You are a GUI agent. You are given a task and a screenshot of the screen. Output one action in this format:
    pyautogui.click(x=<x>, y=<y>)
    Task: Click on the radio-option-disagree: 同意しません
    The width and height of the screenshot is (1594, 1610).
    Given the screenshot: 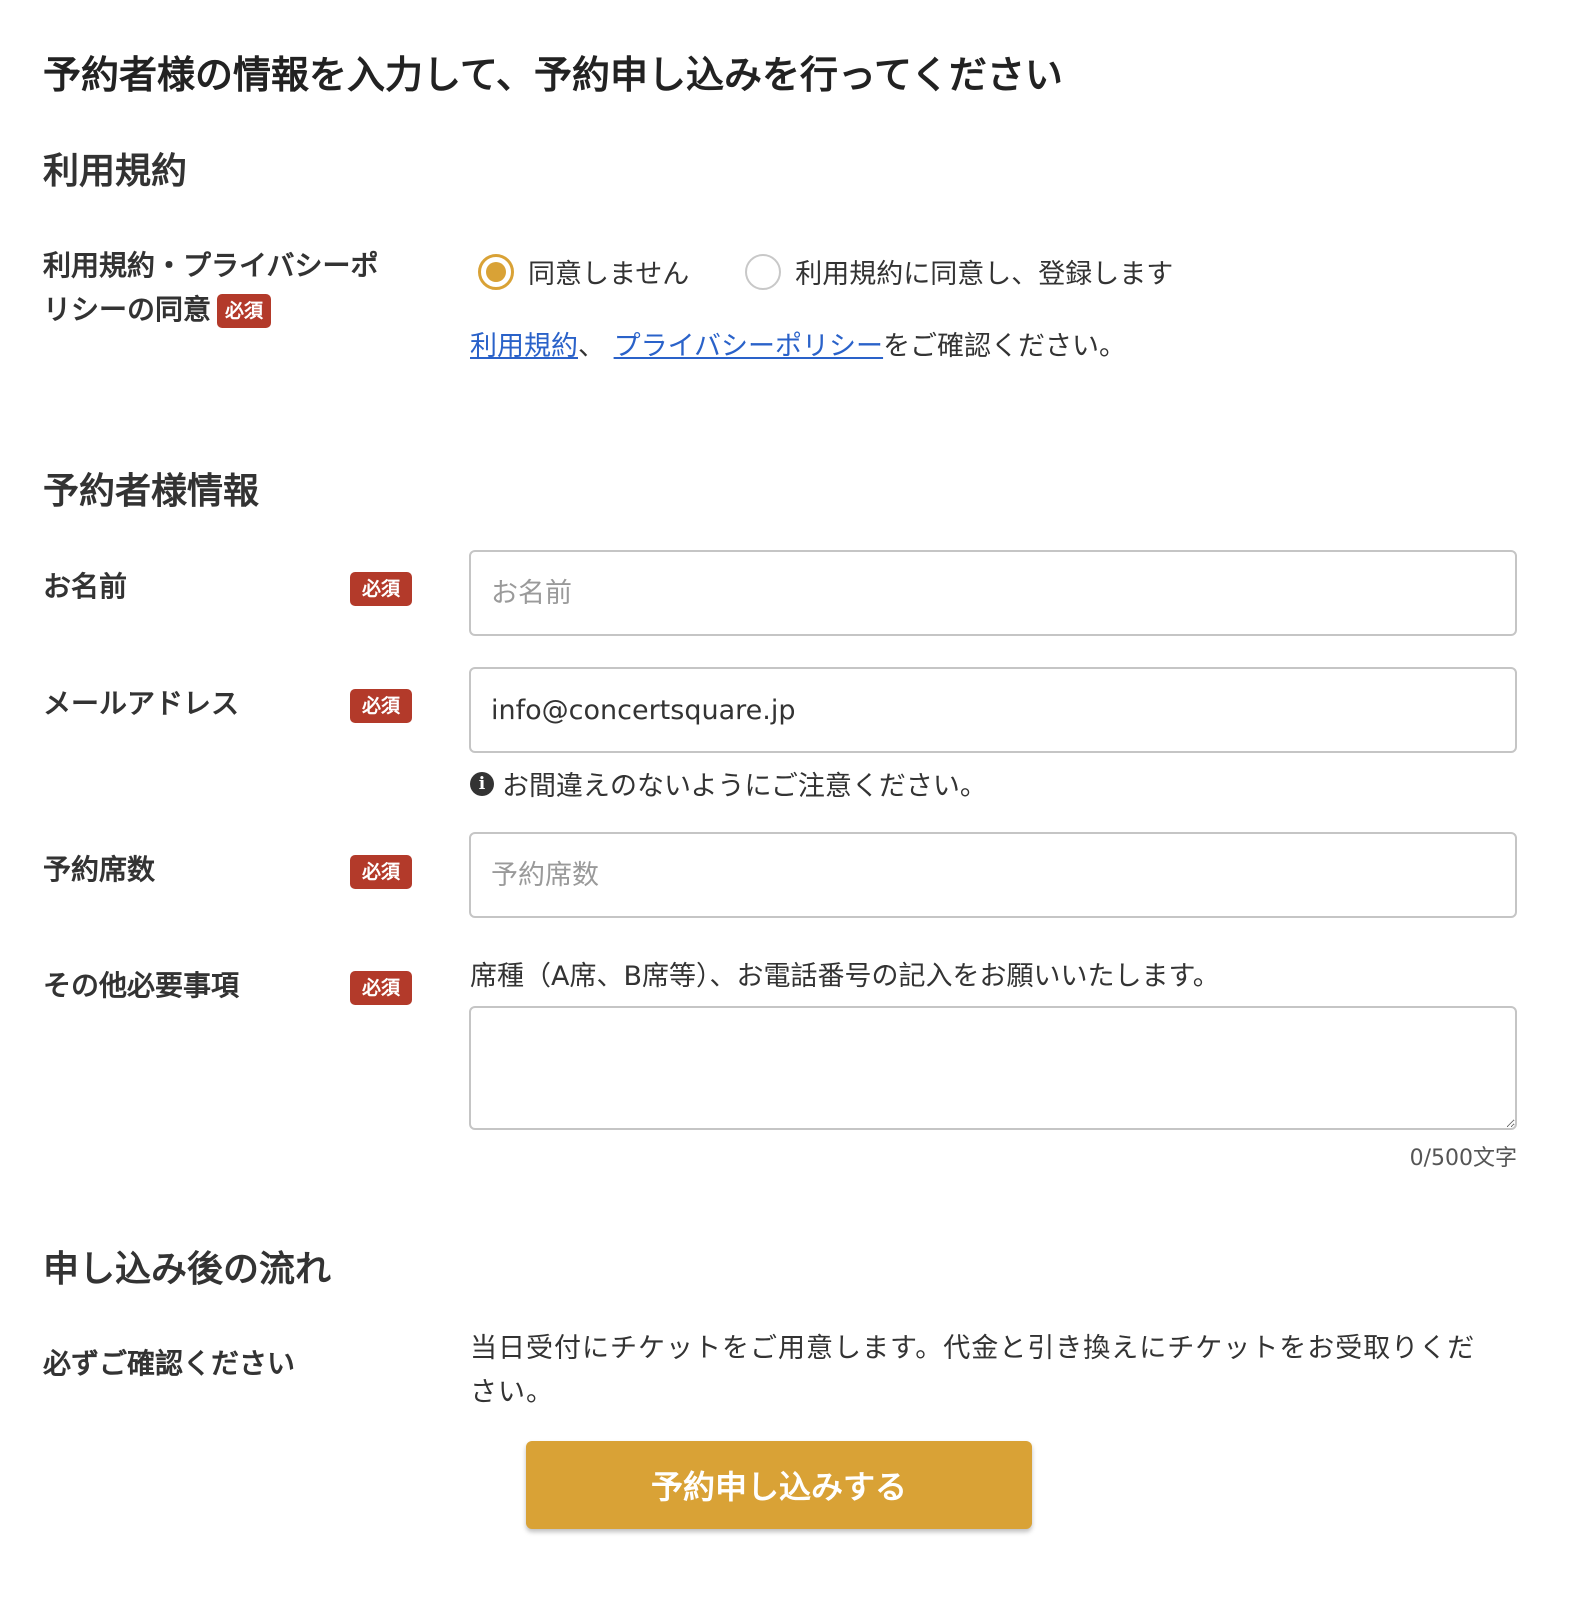 What is the action you would take?
    pyautogui.click(x=583, y=271)
    